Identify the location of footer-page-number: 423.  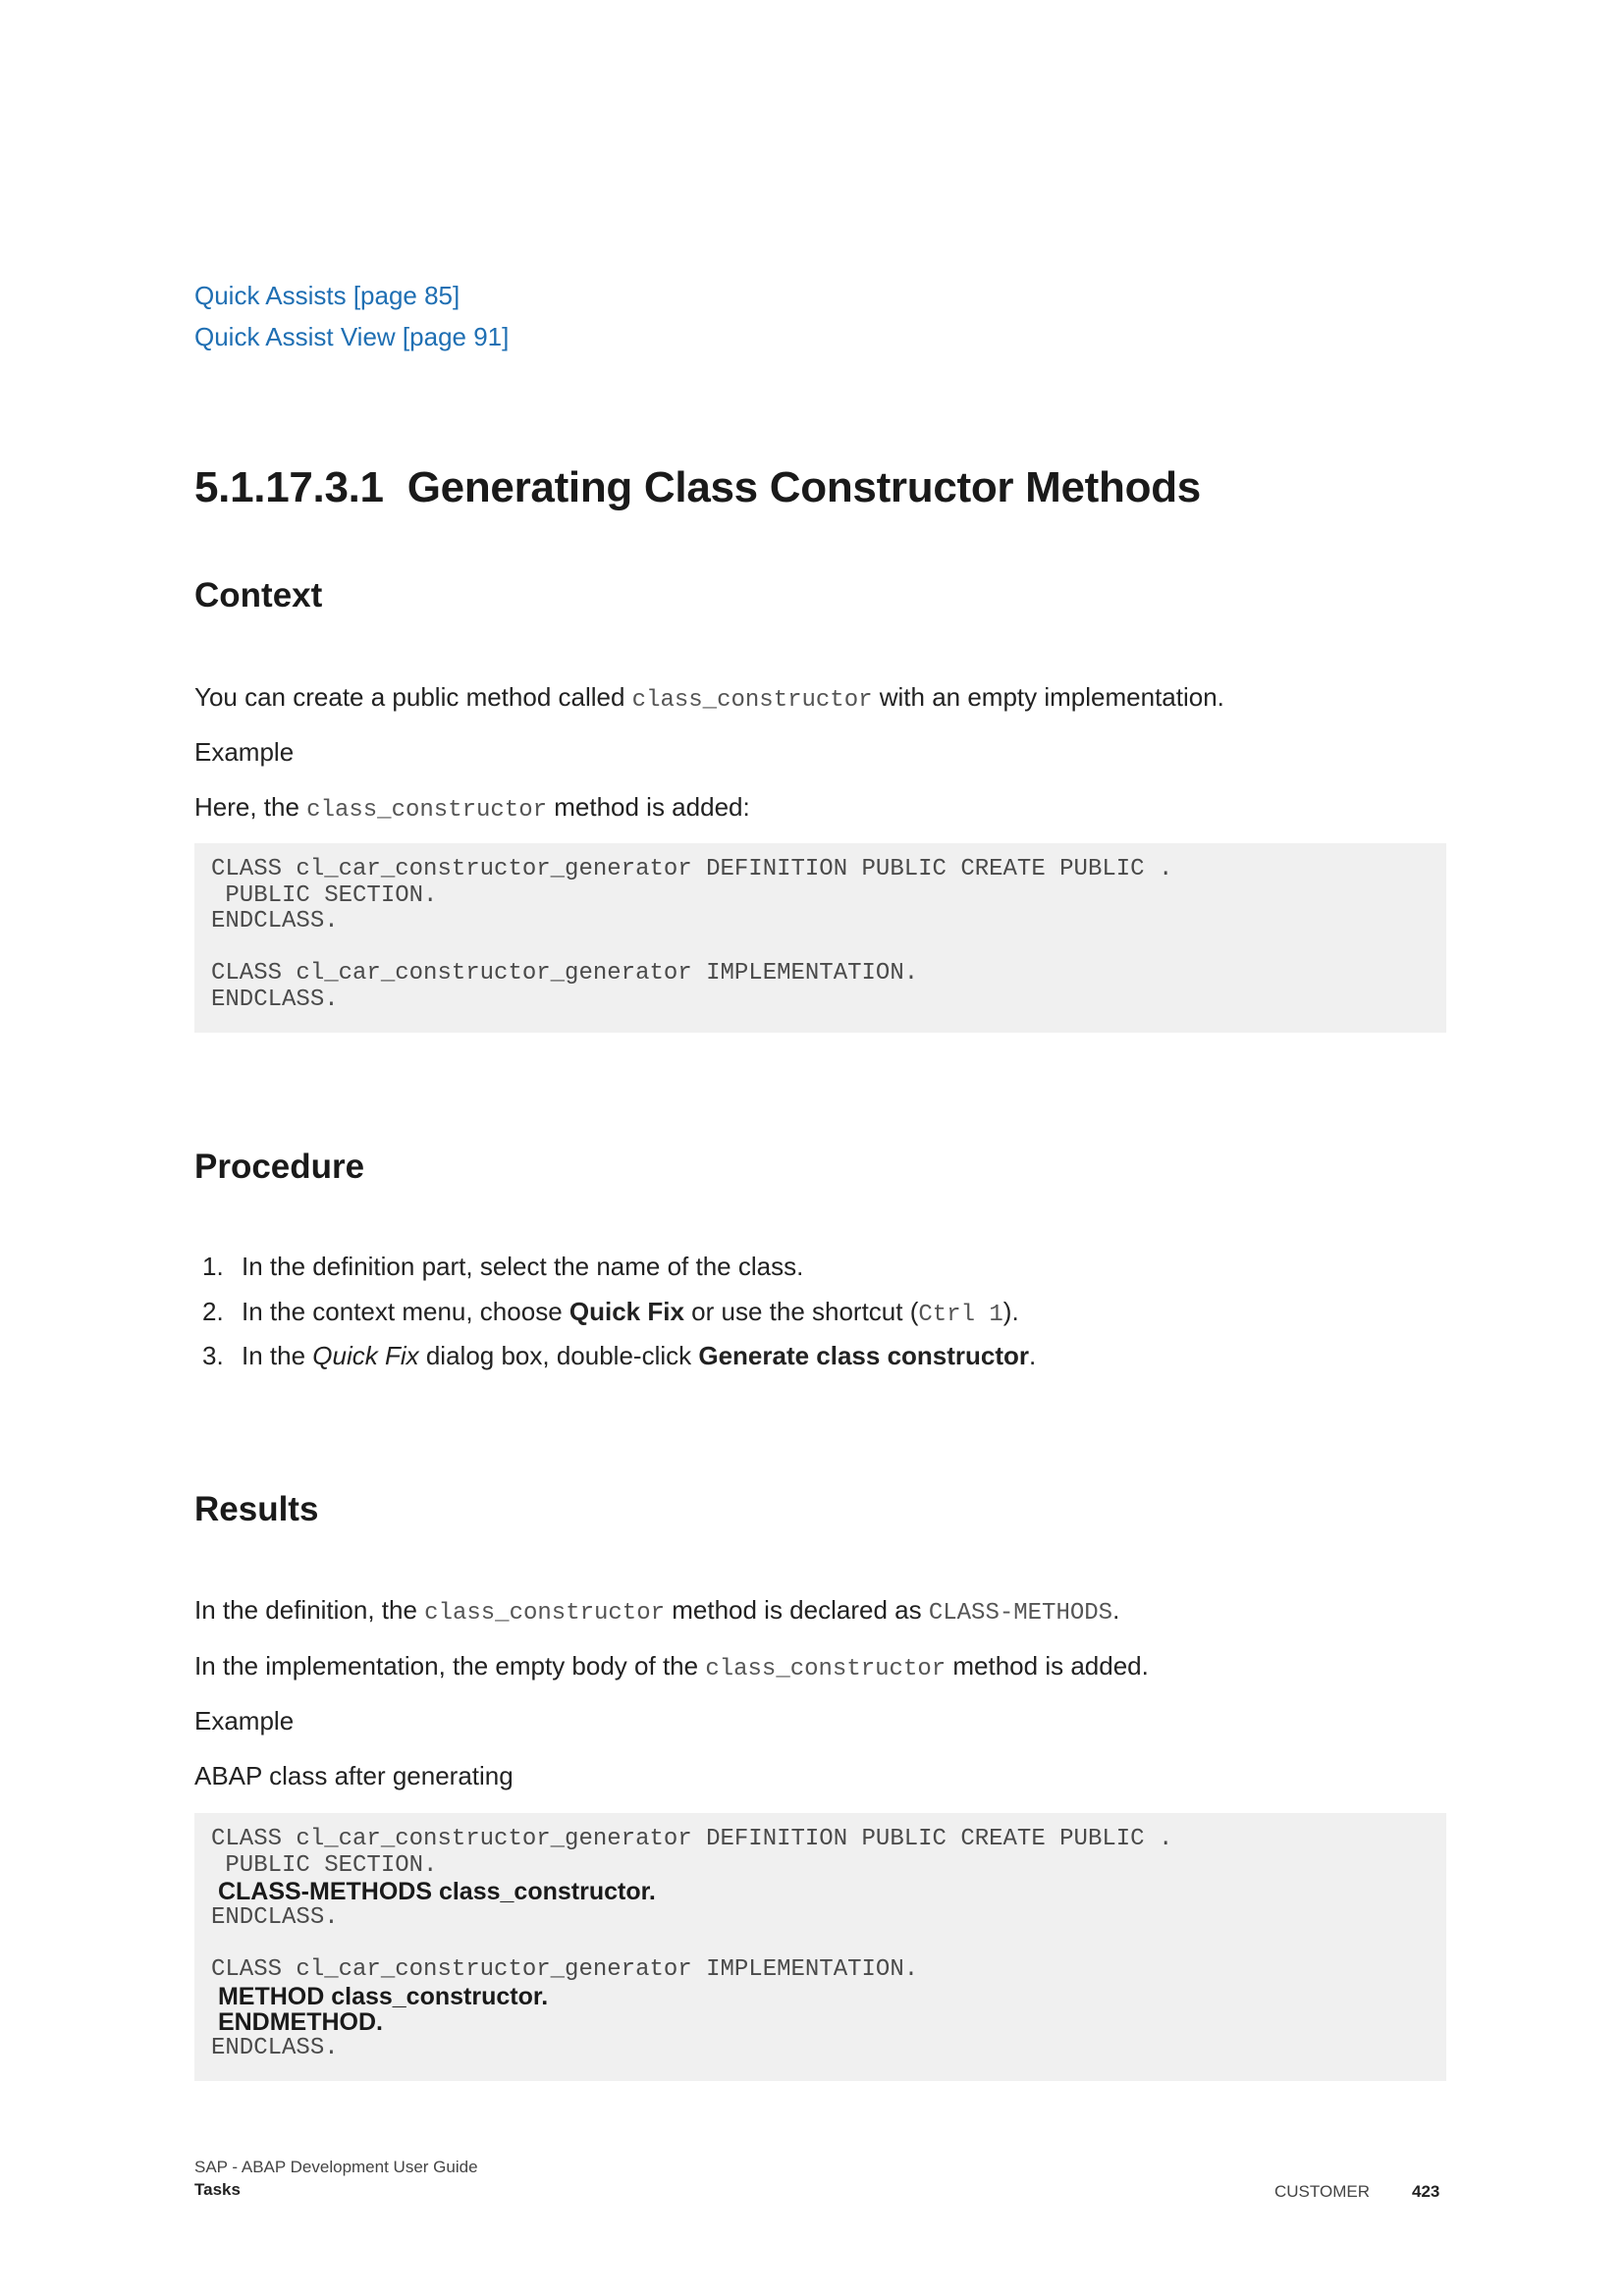
(1426, 2191).